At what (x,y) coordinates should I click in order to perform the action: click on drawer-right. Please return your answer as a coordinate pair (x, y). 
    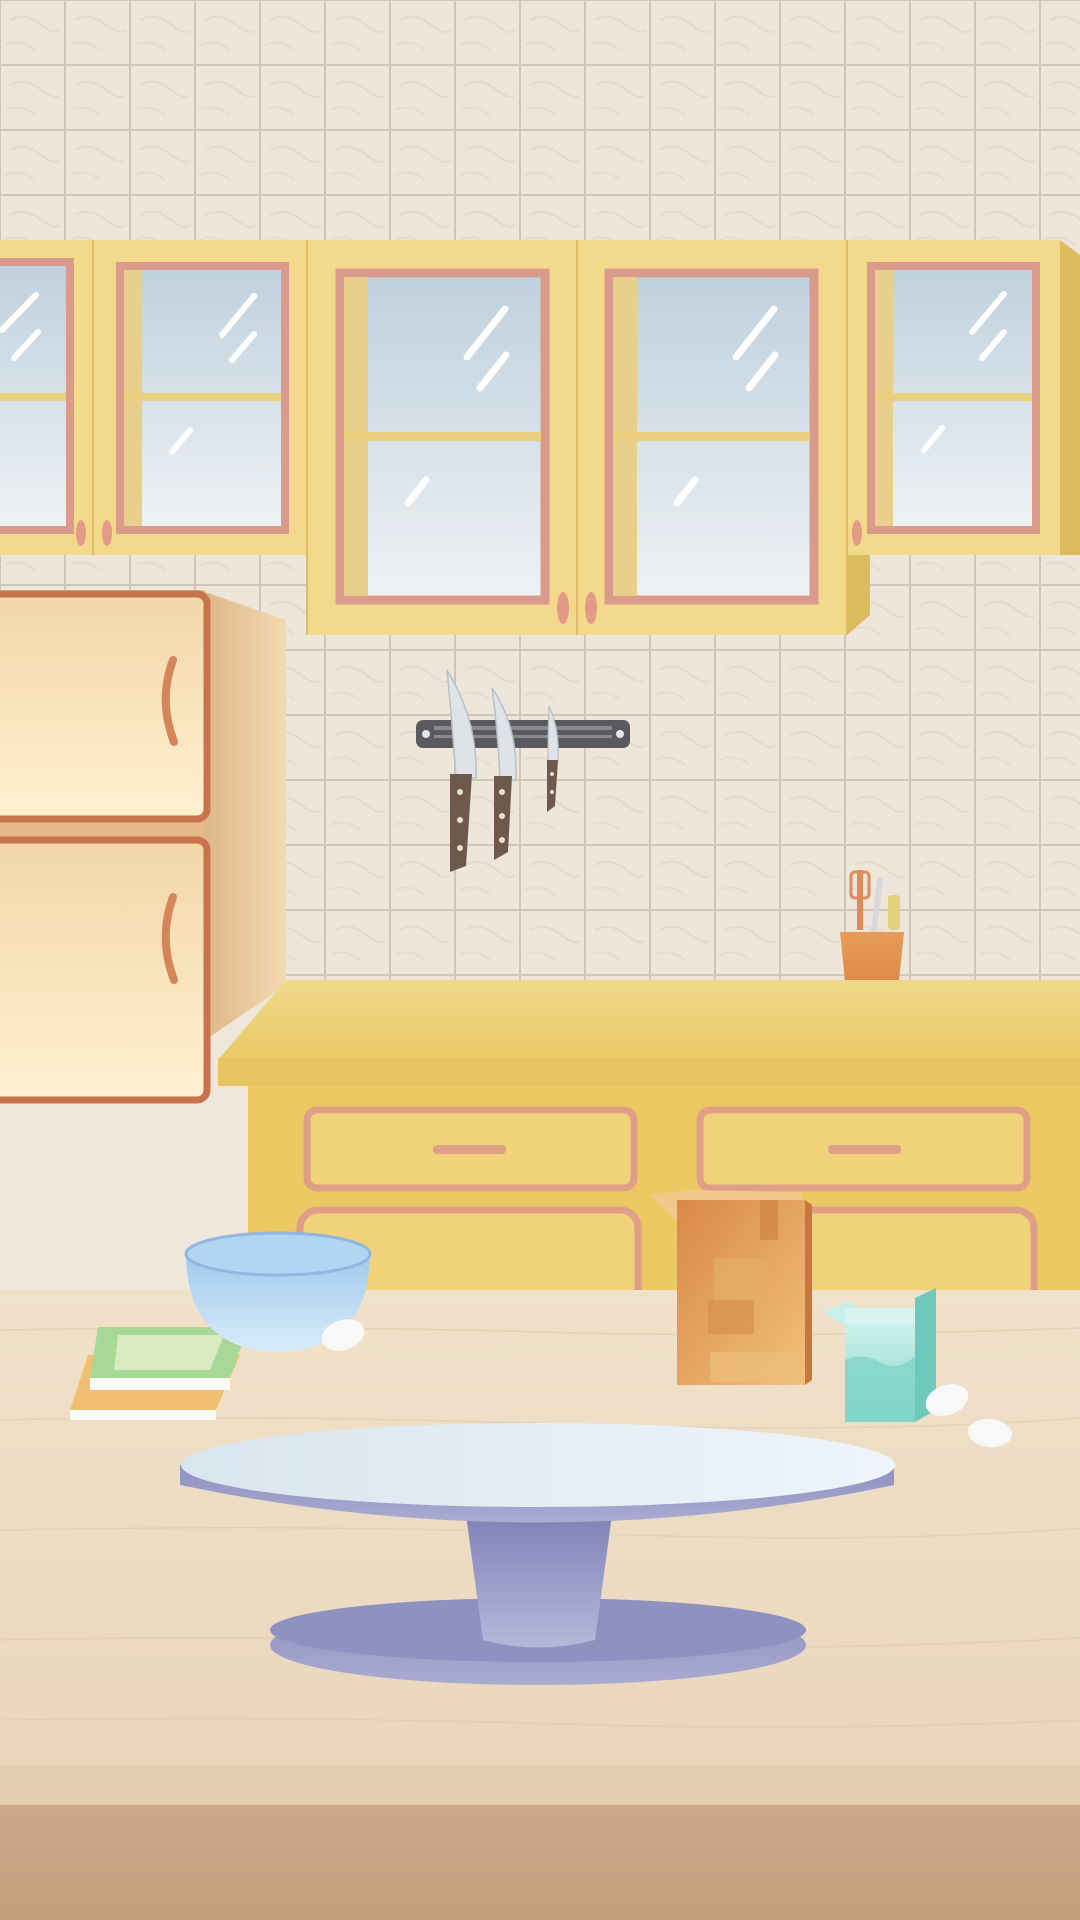
    Looking at the image, I should click on (863, 1149).